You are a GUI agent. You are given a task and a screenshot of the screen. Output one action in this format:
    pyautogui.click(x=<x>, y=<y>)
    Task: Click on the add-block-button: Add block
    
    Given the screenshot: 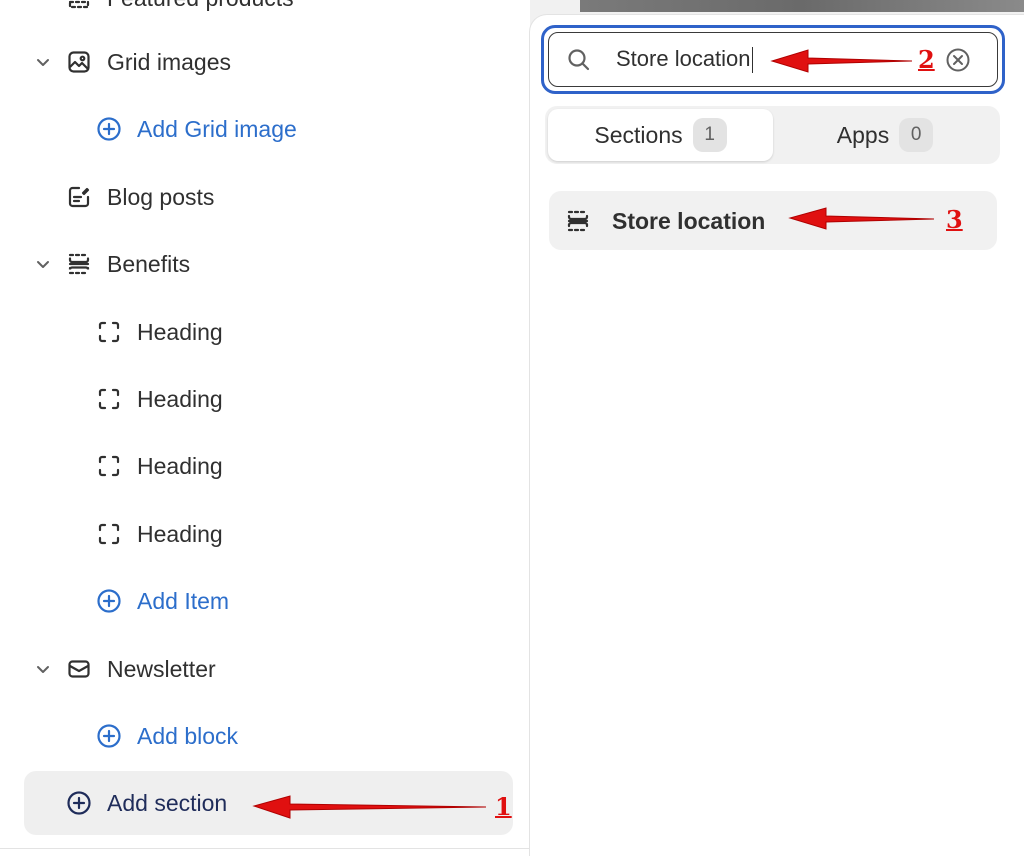 What is the action you would take?
    pyautogui.click(x=260, y=736)
    